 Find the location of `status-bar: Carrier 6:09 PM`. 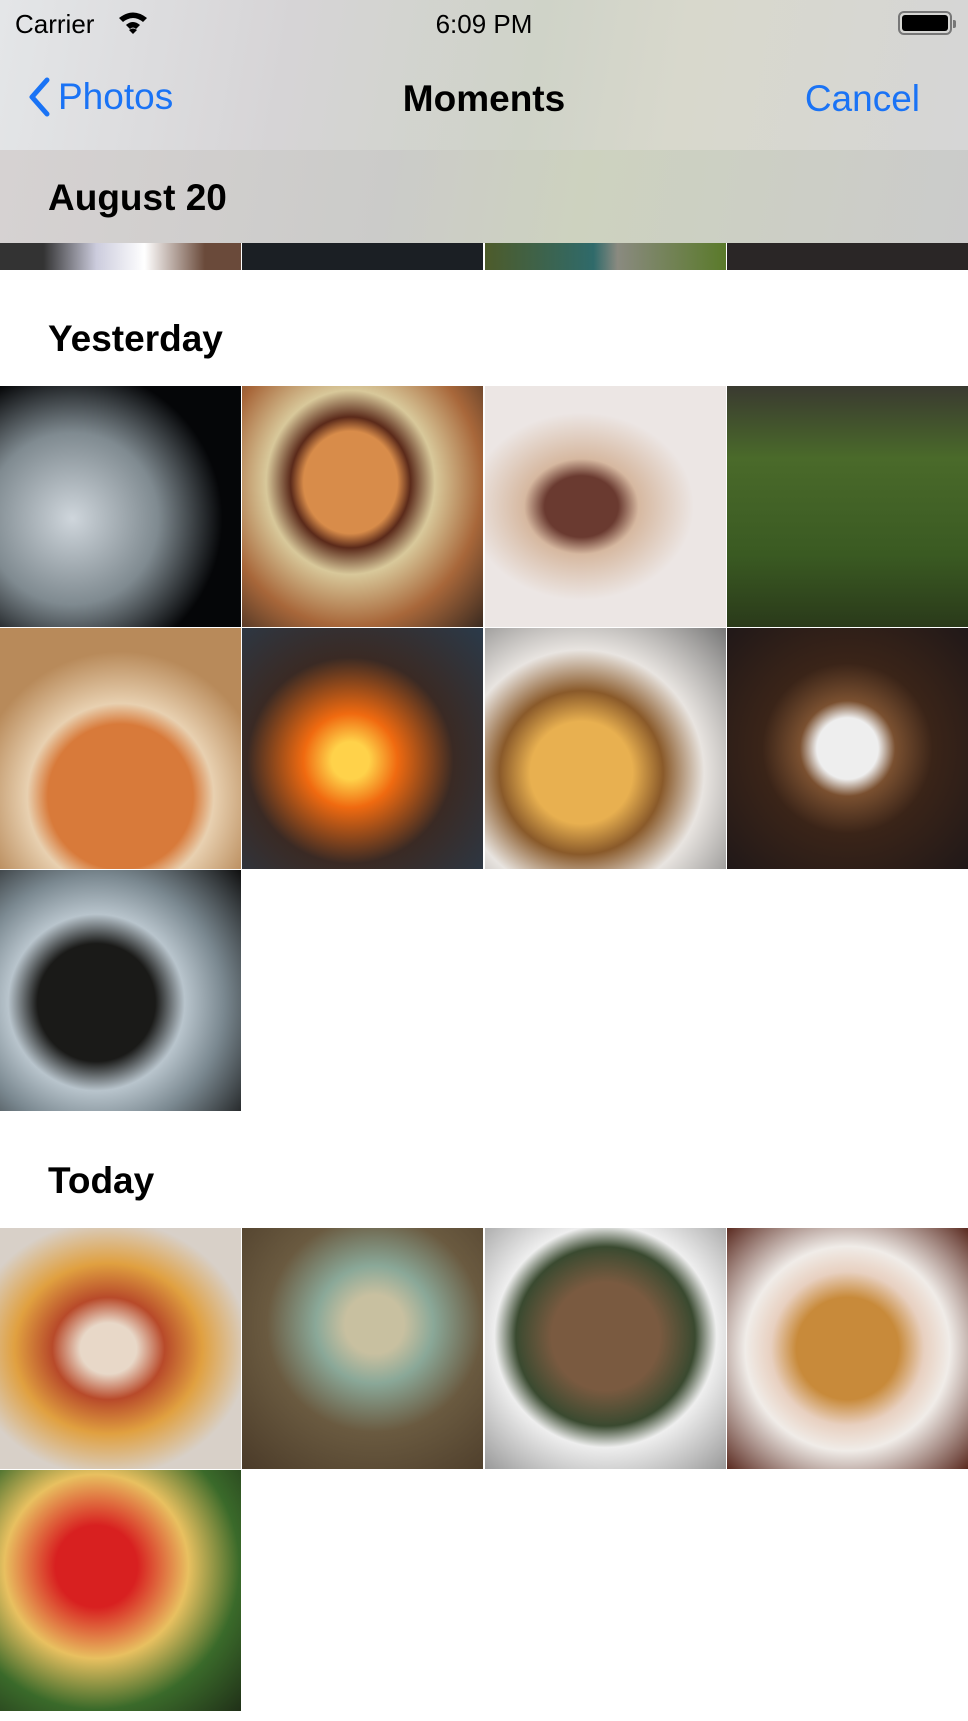

status-bar: Carrier 6:09 PM is located at coordinates (484, 24).